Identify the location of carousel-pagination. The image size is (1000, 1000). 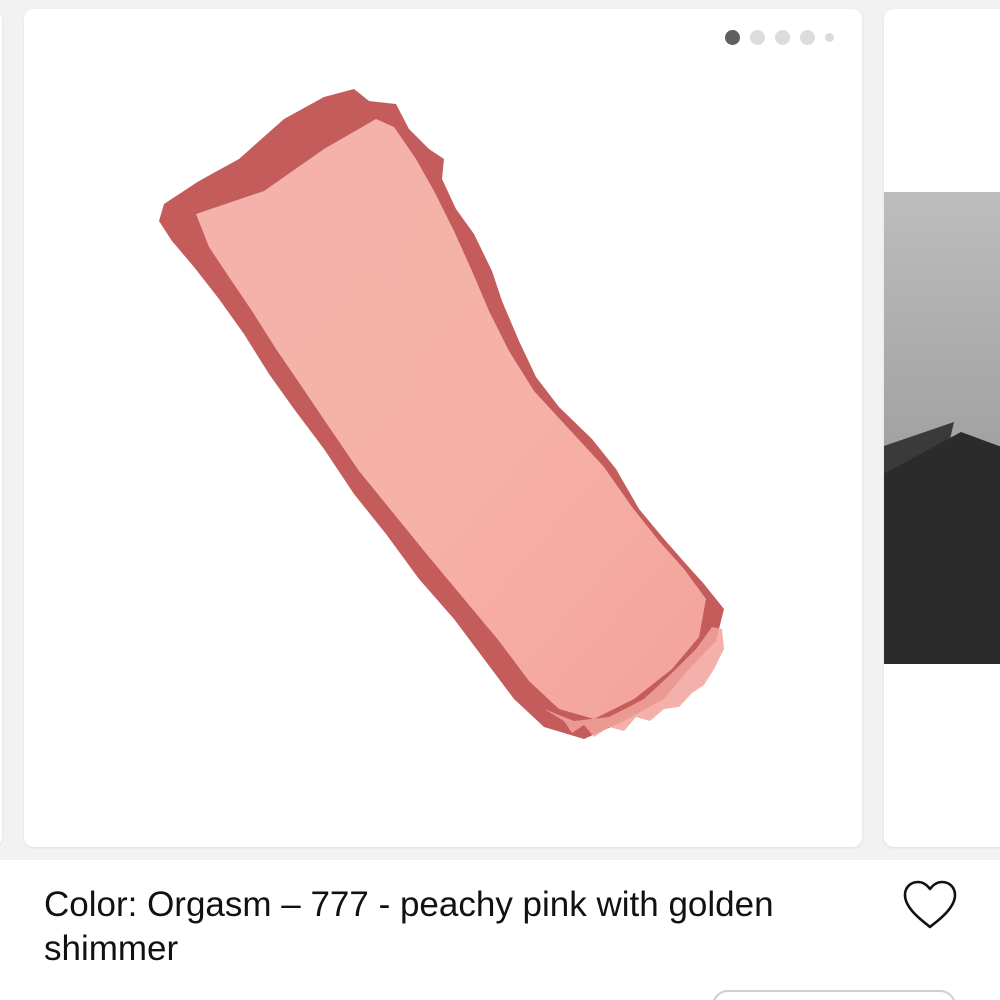
(779, 37).